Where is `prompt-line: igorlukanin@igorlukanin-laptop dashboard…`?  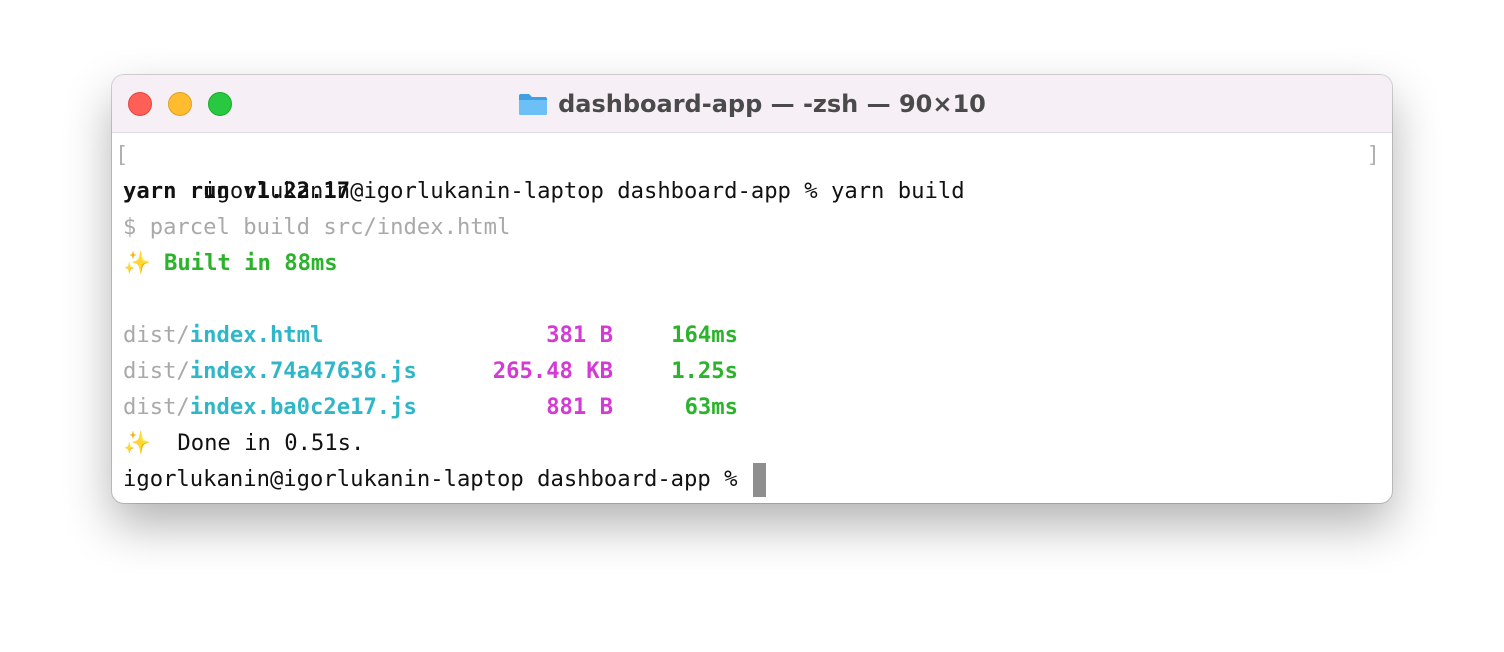 prompt-line: igorlukanin@igorlukanin-laptop dashboard… is located at coordinates (757, 479).